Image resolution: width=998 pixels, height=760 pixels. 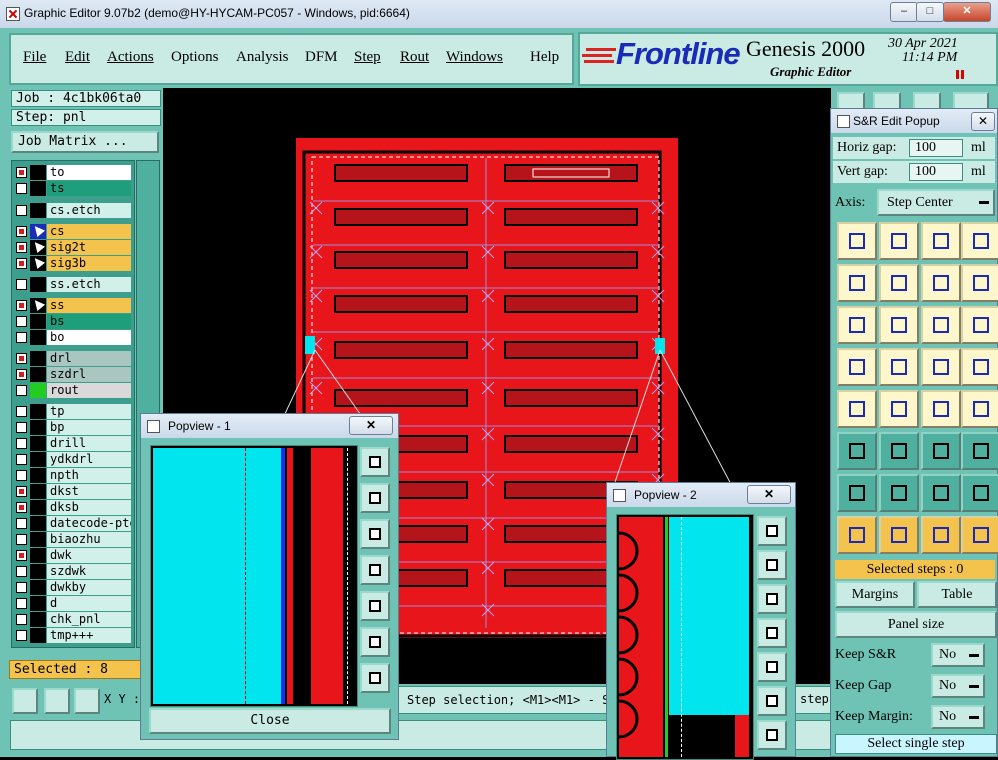 What do you see at coordinates (958, 655) in the screenshot?
I see `keep-sr-select: No` at bounding box center [958, 655].